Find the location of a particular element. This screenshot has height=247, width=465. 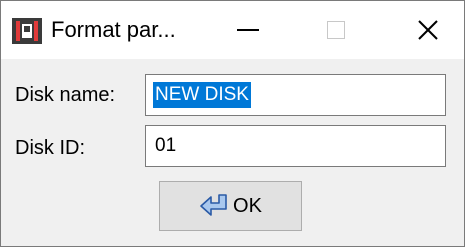

close-icon is located at coordinates (428, 30).